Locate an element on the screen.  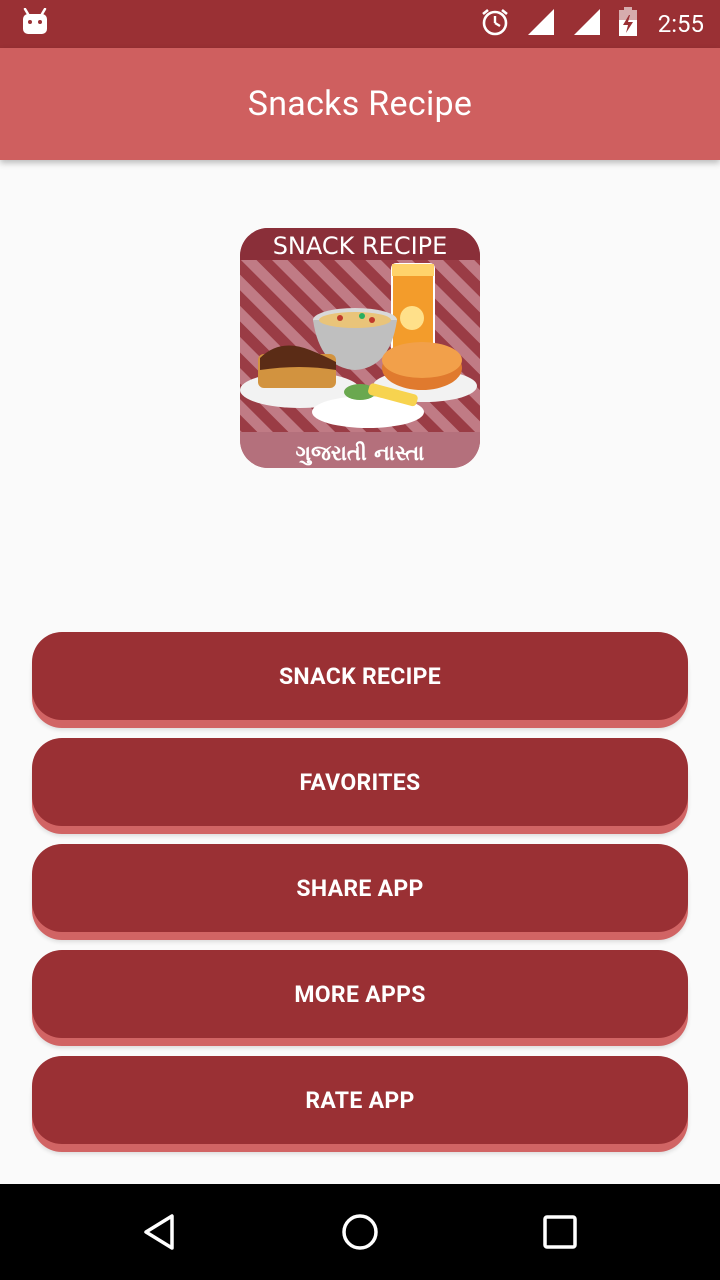
home-icon is located at coordinates (360, 1232).